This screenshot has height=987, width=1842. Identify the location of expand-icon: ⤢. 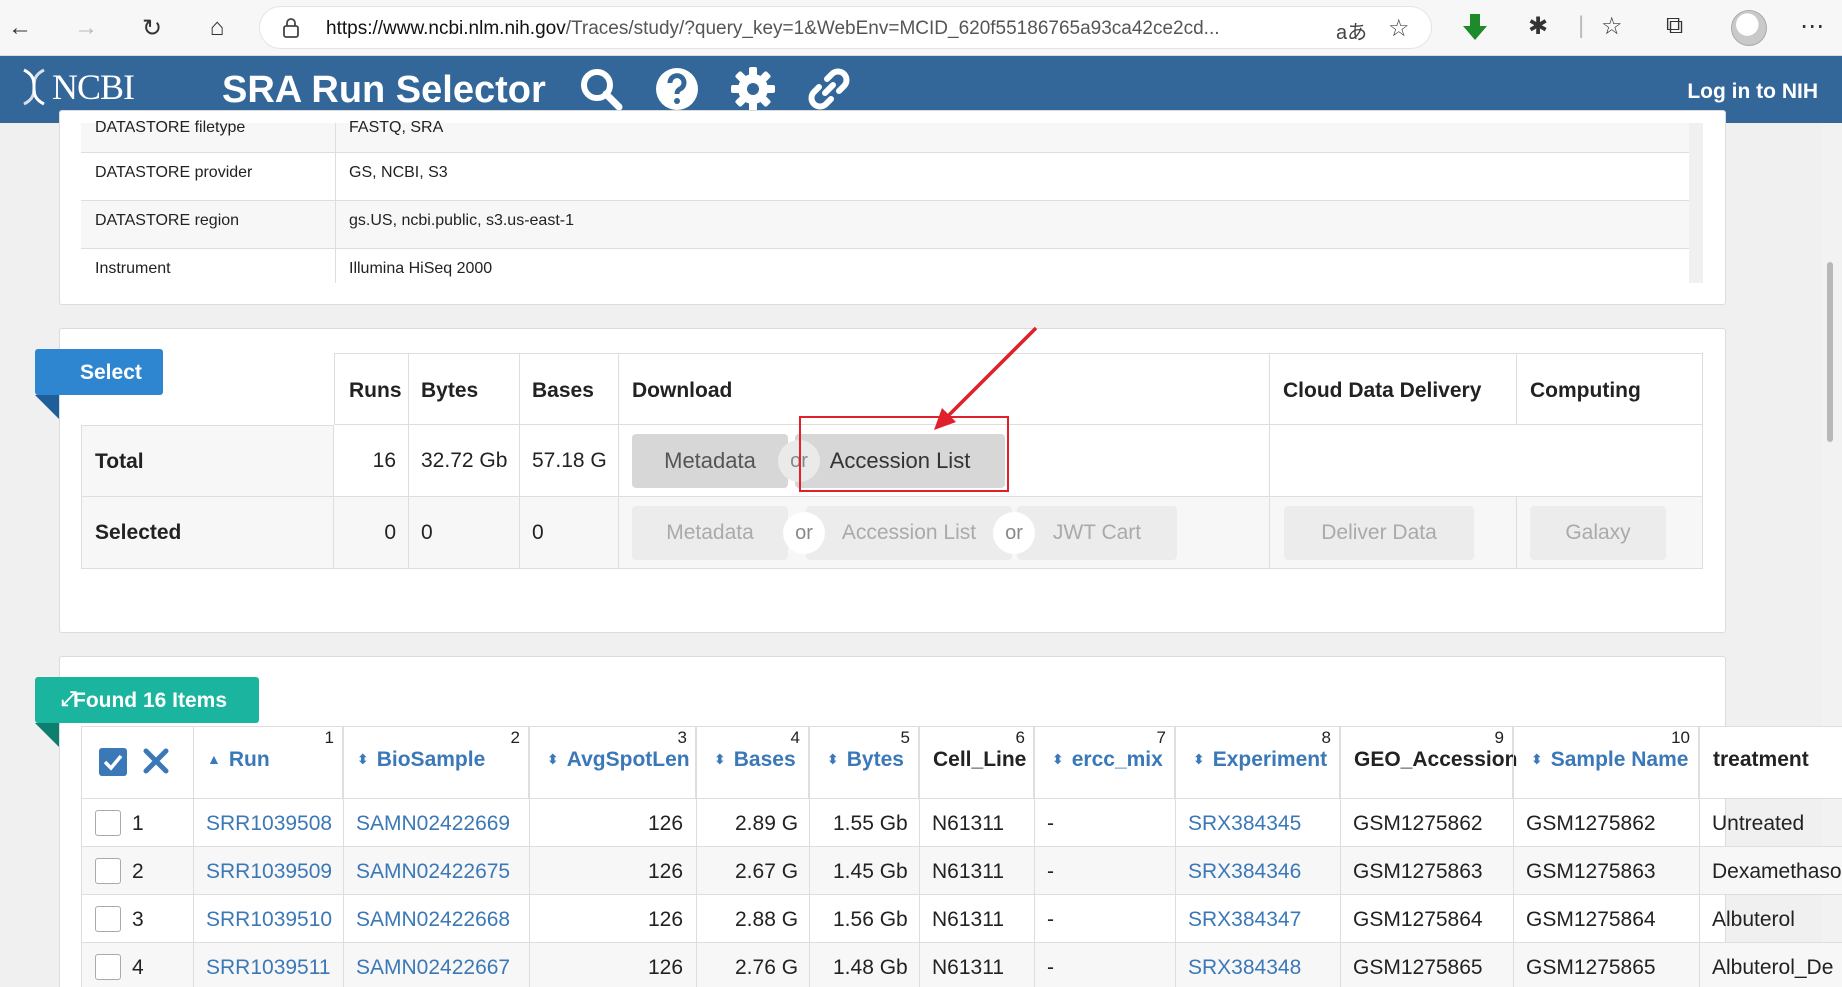
(69, 699).